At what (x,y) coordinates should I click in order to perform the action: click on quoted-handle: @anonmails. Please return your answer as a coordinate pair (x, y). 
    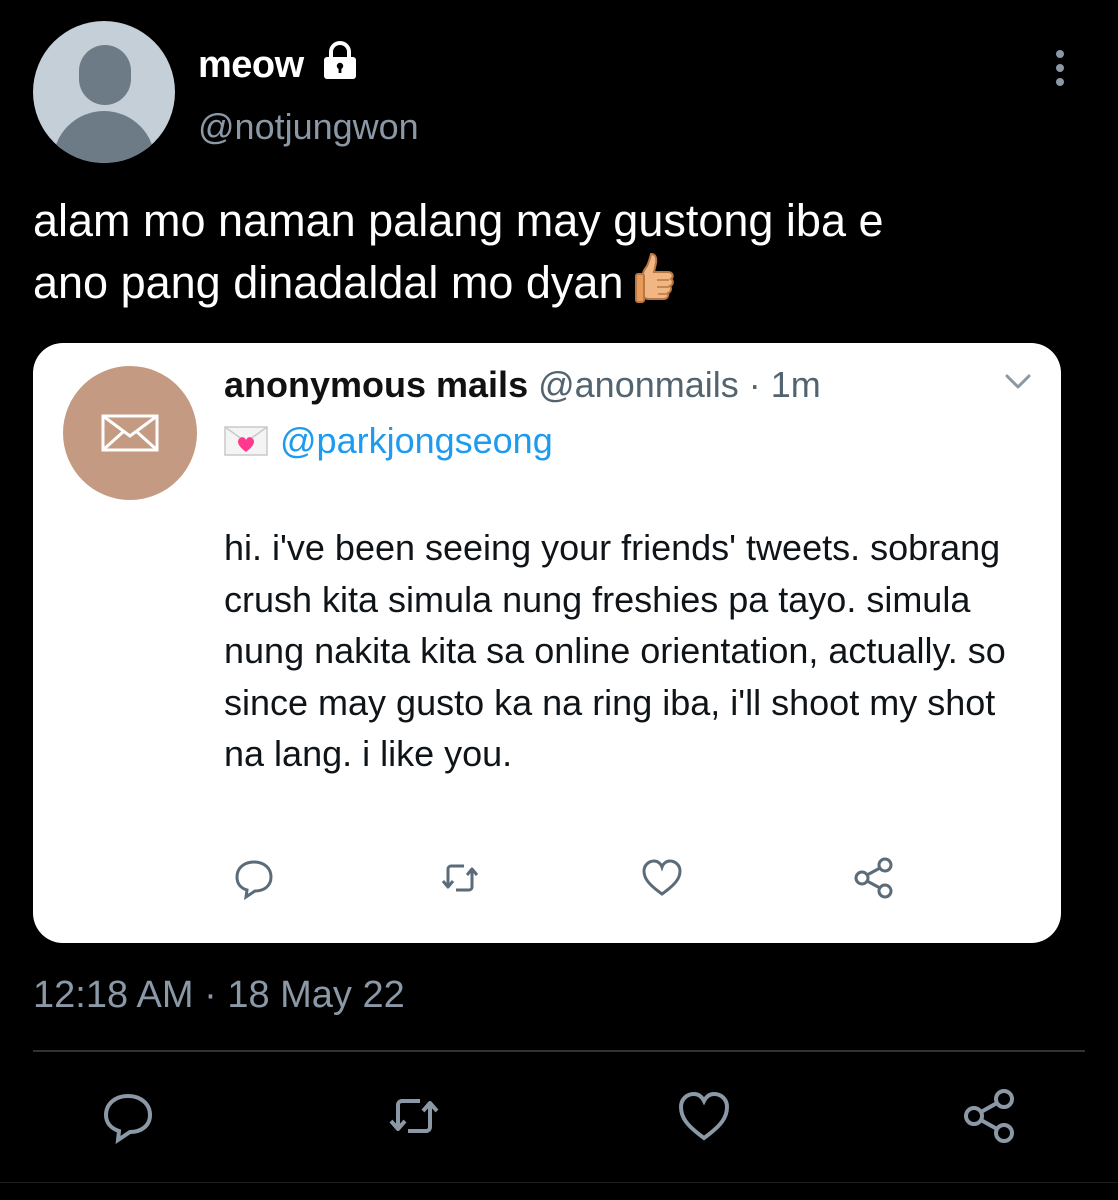
    Looking at the image, I should click on (638, 384).